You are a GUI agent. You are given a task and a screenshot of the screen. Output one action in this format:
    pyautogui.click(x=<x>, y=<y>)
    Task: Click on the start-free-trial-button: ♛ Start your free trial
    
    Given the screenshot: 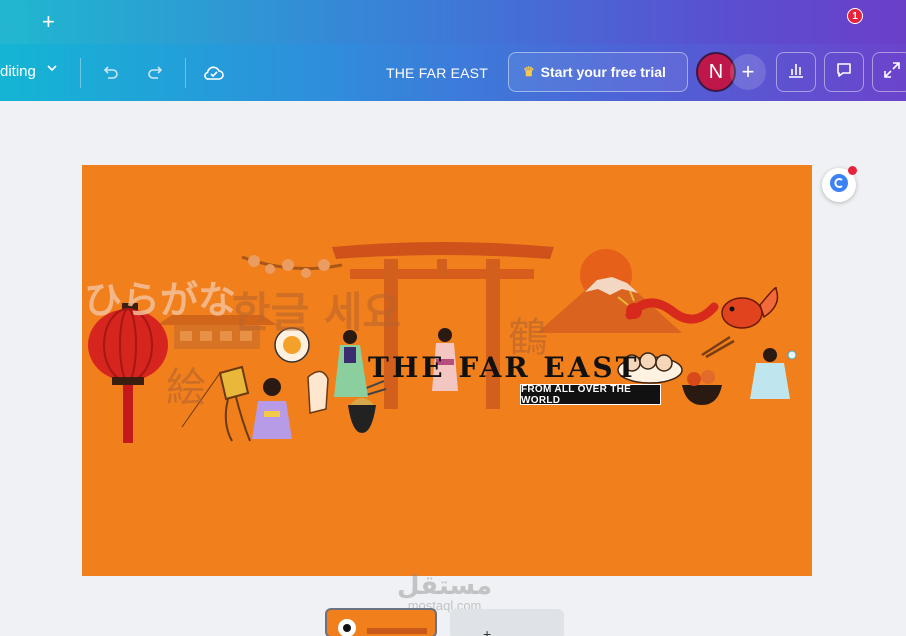 What is the action you would take?
    pyautogui.click(x=598, y=72)
    